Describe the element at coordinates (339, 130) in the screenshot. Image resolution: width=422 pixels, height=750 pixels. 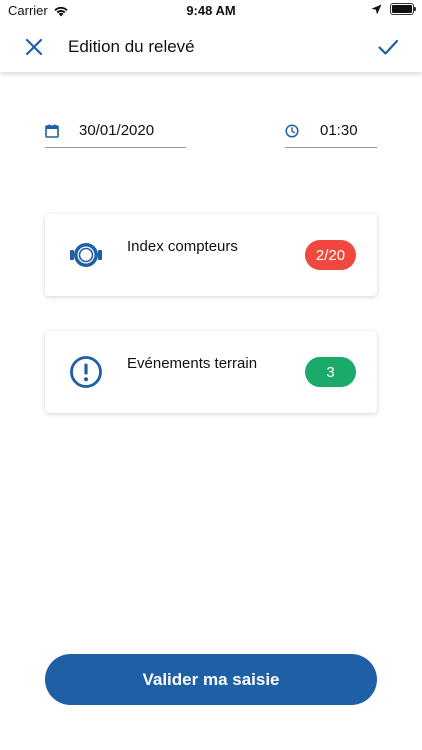
I see `time-value: 01:30` at that location.